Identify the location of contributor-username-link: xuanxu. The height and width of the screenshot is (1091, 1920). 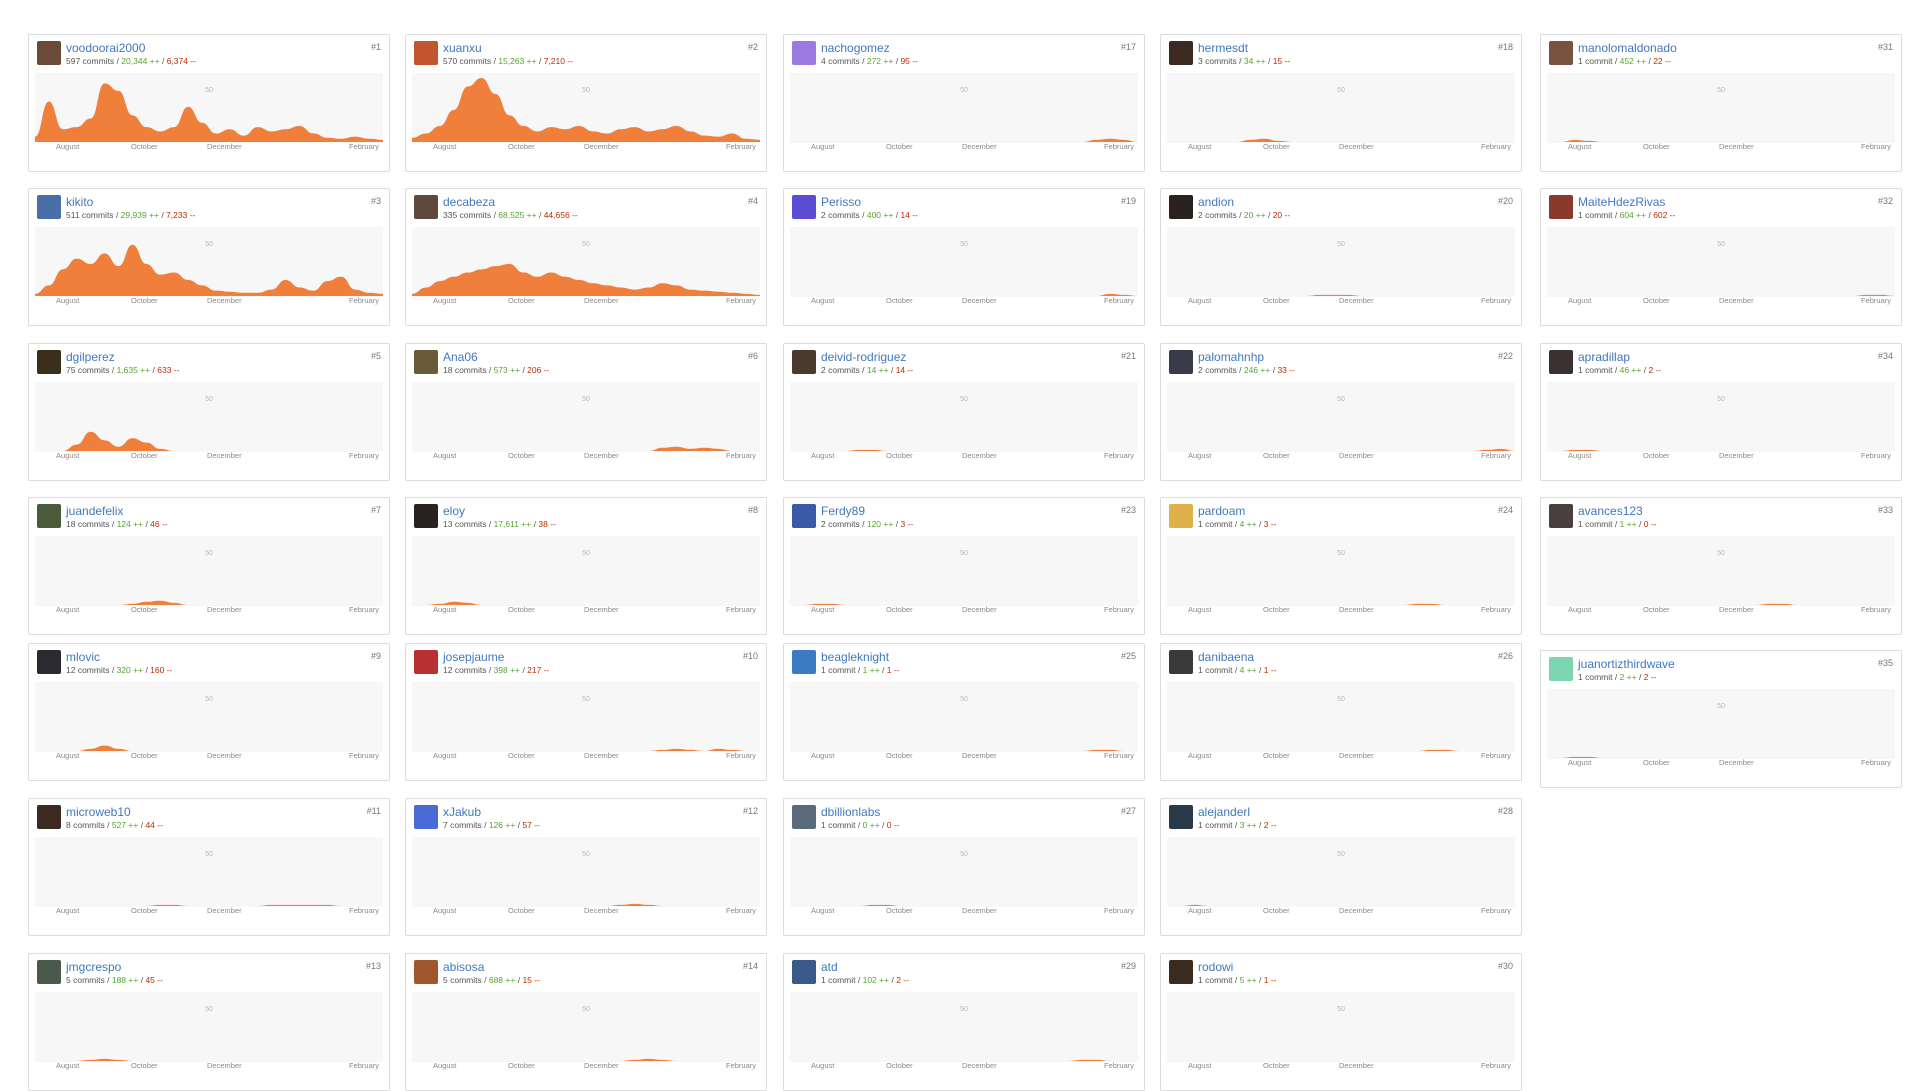
(462, 48).